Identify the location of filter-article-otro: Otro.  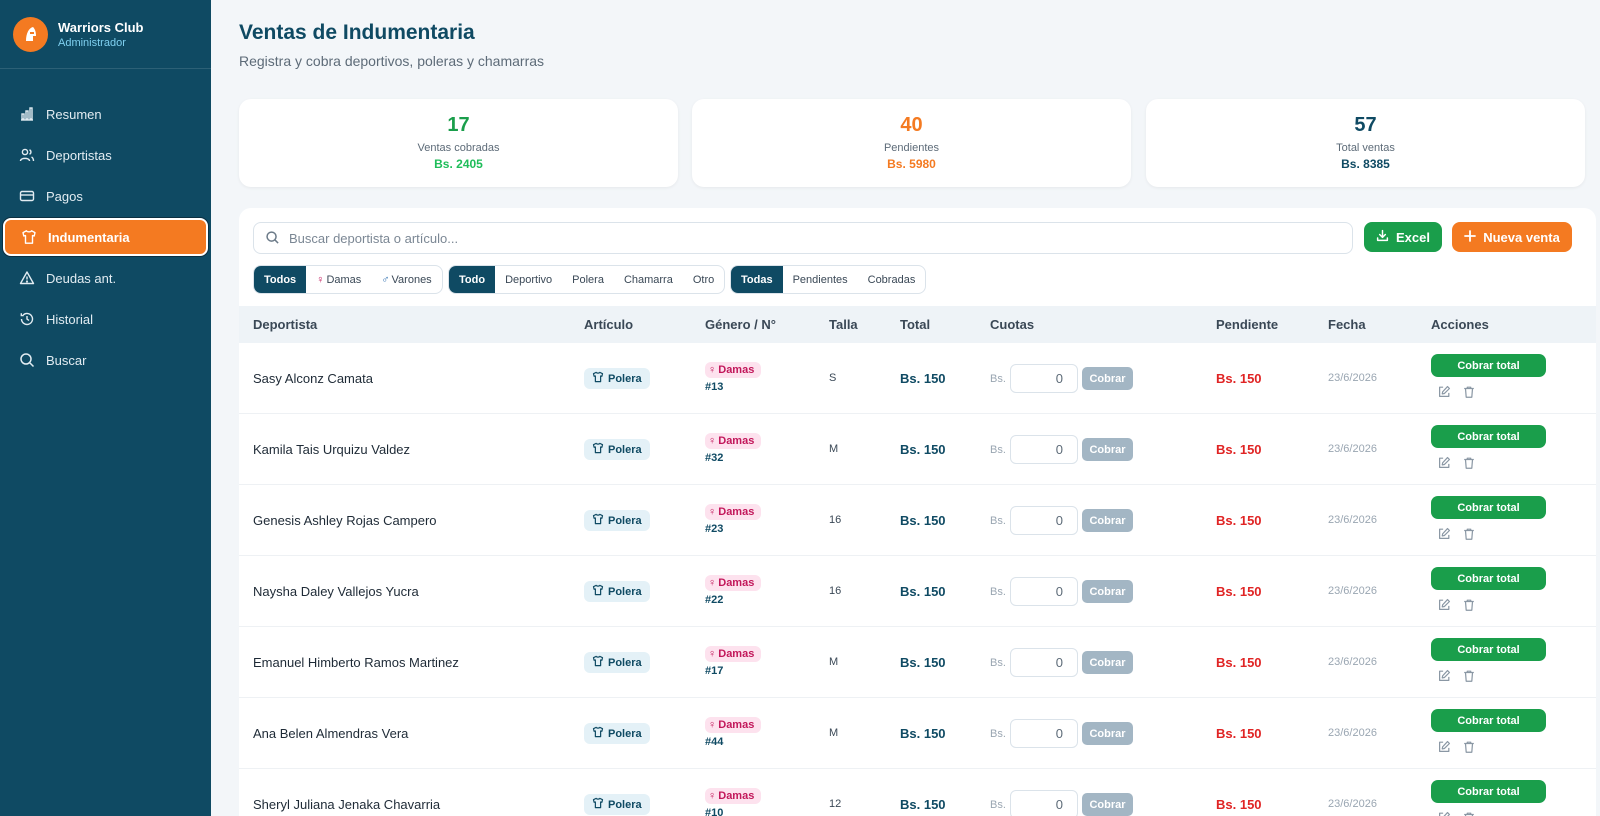
(703, 279).